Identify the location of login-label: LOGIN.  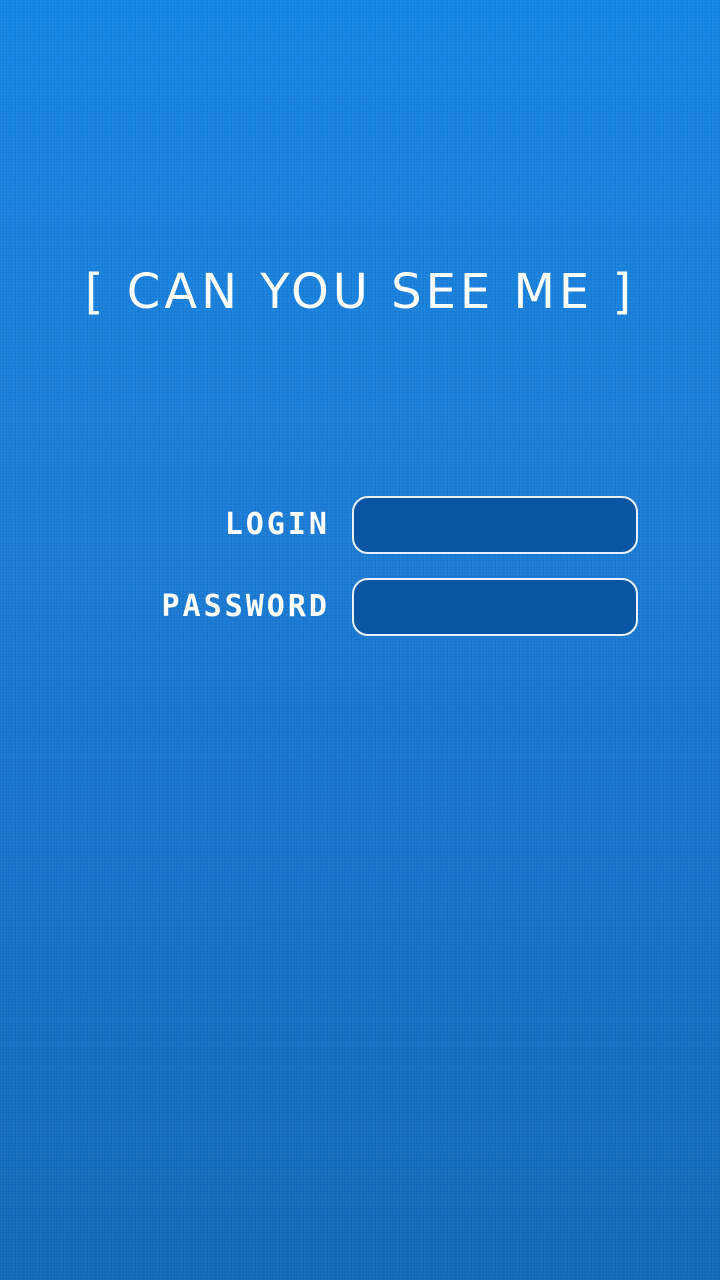
(277, 524).